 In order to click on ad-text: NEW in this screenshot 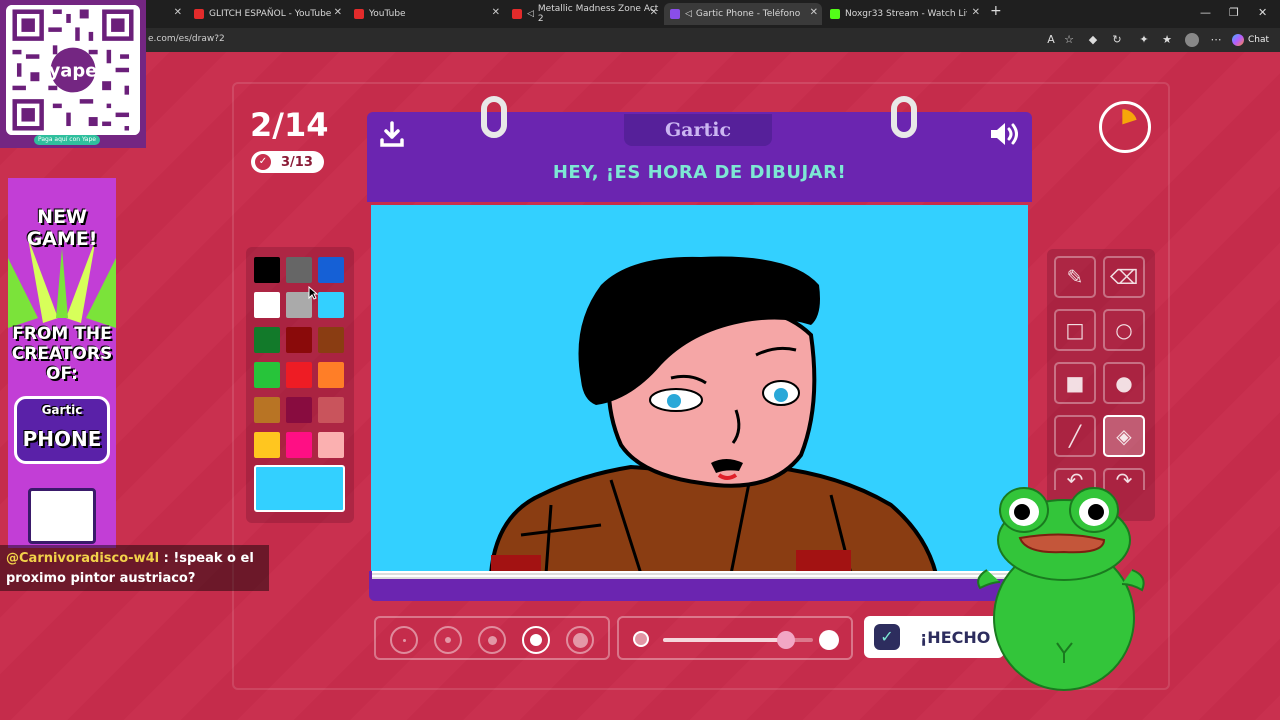, I will do `click(62, 217)`.